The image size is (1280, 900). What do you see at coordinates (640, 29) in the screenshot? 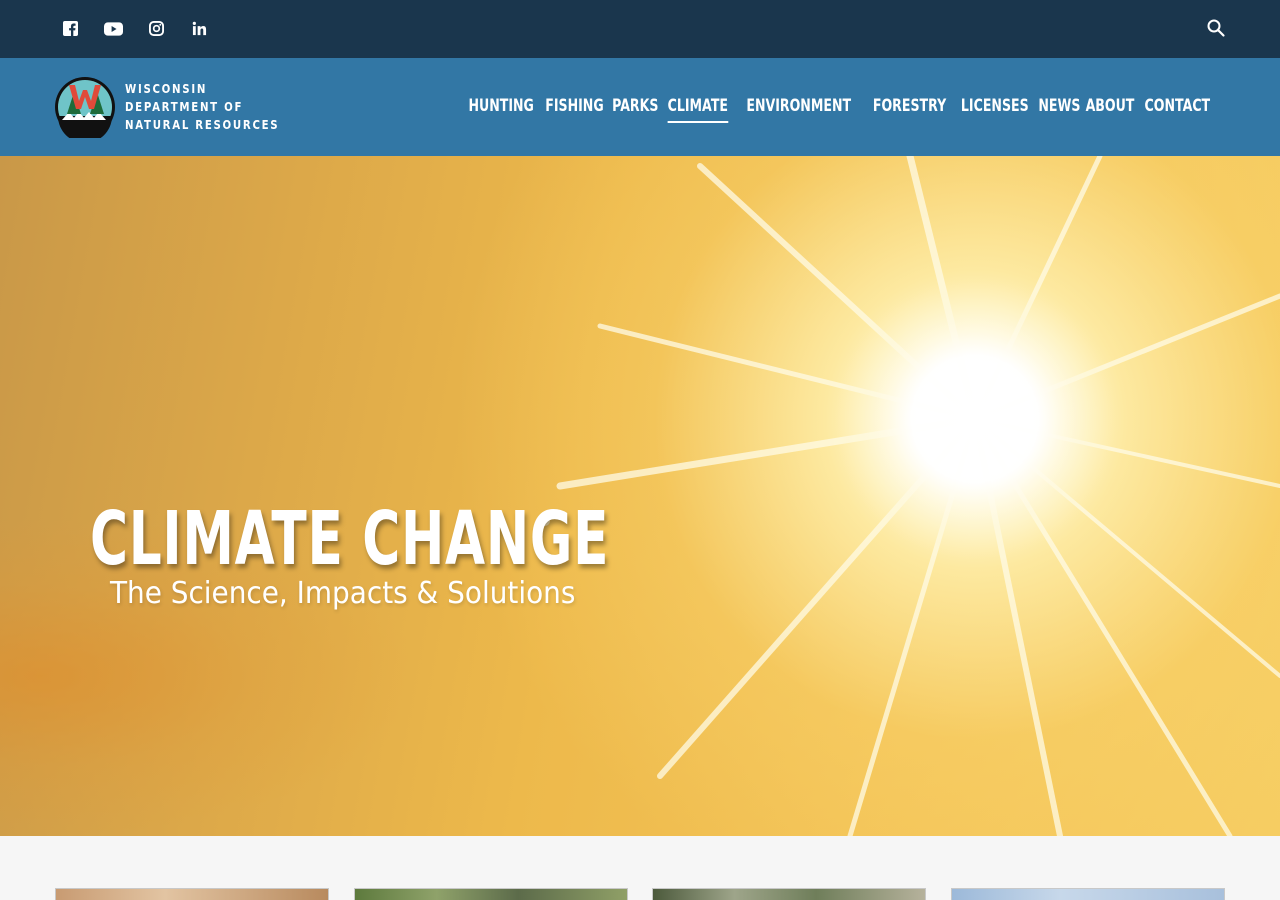
I see `social-bar` at bounding box center [640, 29].